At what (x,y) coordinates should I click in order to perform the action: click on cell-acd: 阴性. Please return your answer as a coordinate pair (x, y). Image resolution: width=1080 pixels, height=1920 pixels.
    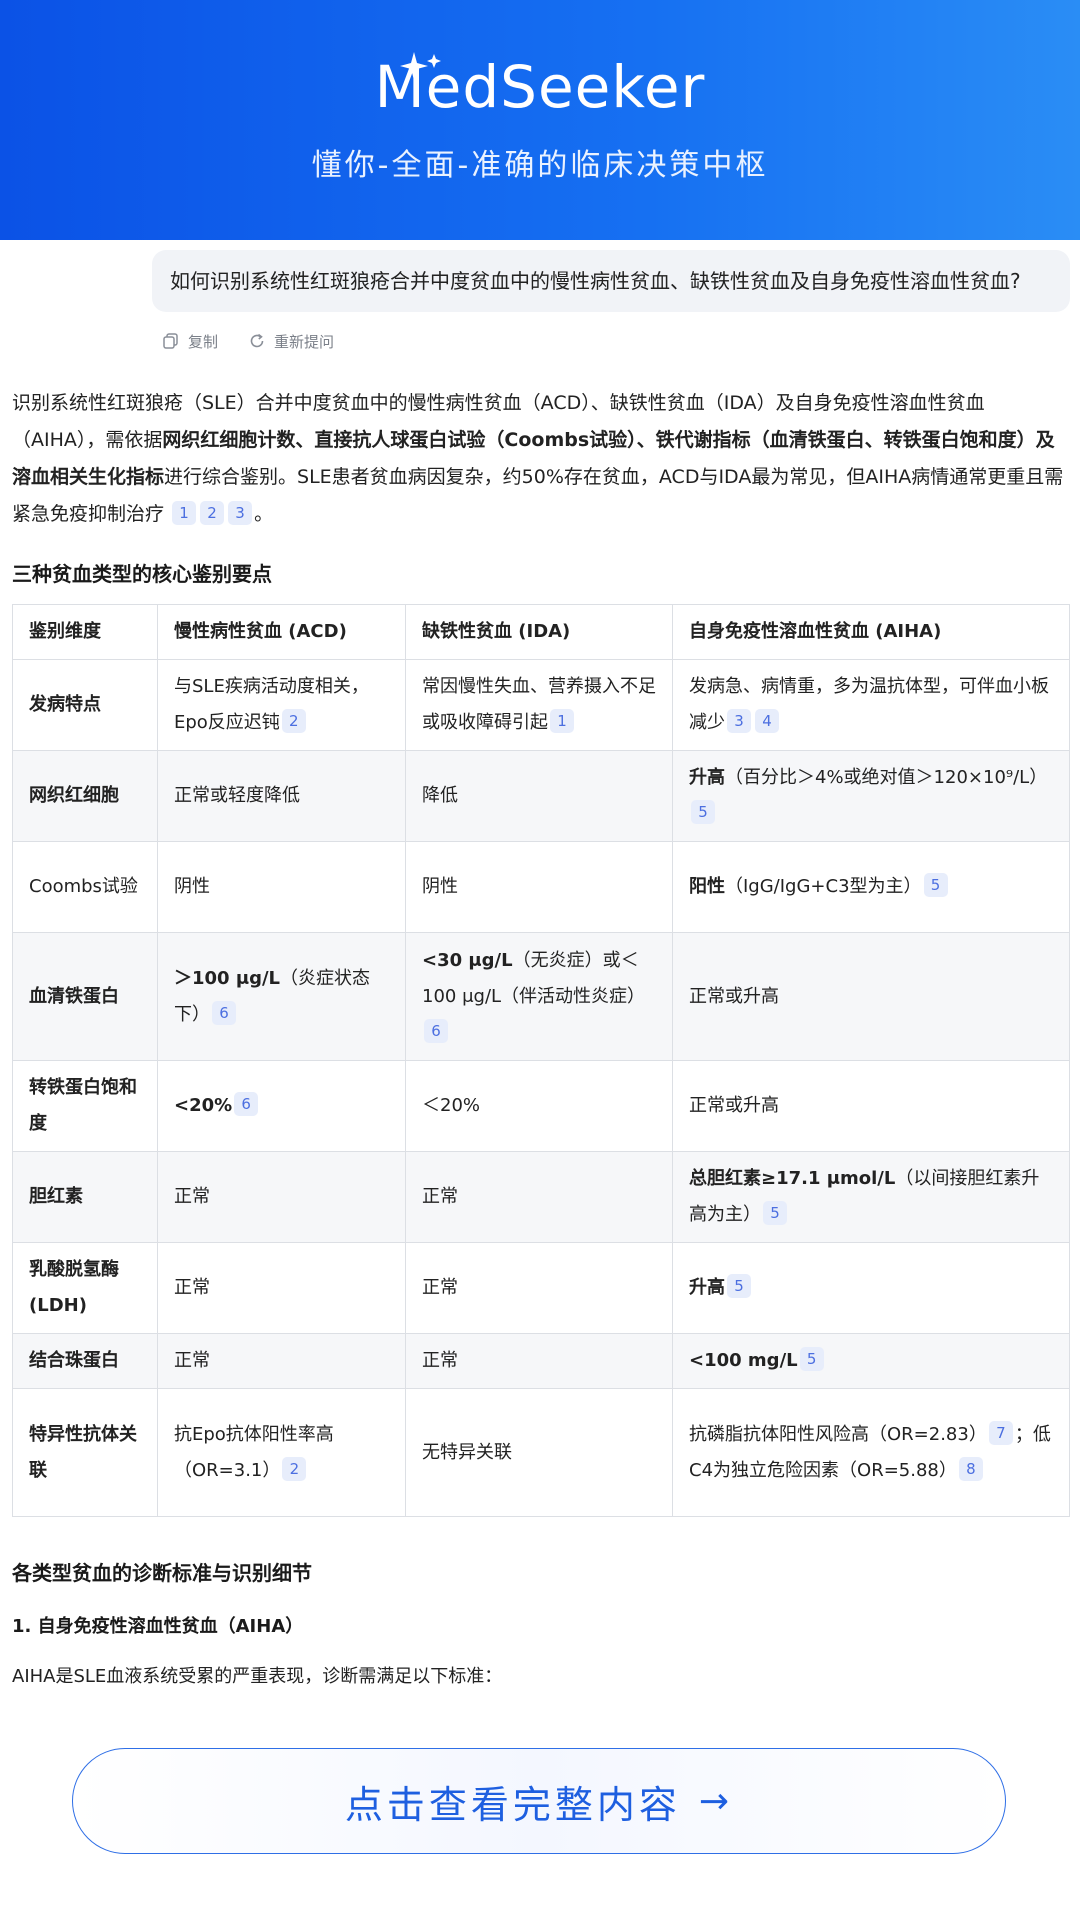
    Looking at the image, I should click on (281, 887).